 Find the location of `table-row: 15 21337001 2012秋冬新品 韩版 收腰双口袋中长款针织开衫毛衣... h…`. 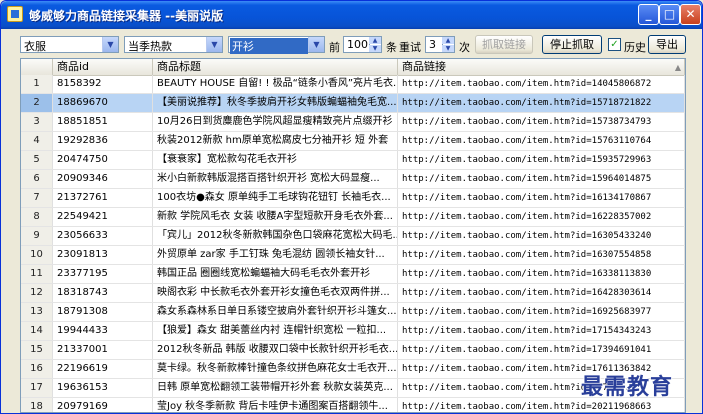

table-row: 15 21337001 2012秋冬新品 韩版 收腰双口袋中长款针织开衫毛衣... h… is located at coordinates (353, 350).